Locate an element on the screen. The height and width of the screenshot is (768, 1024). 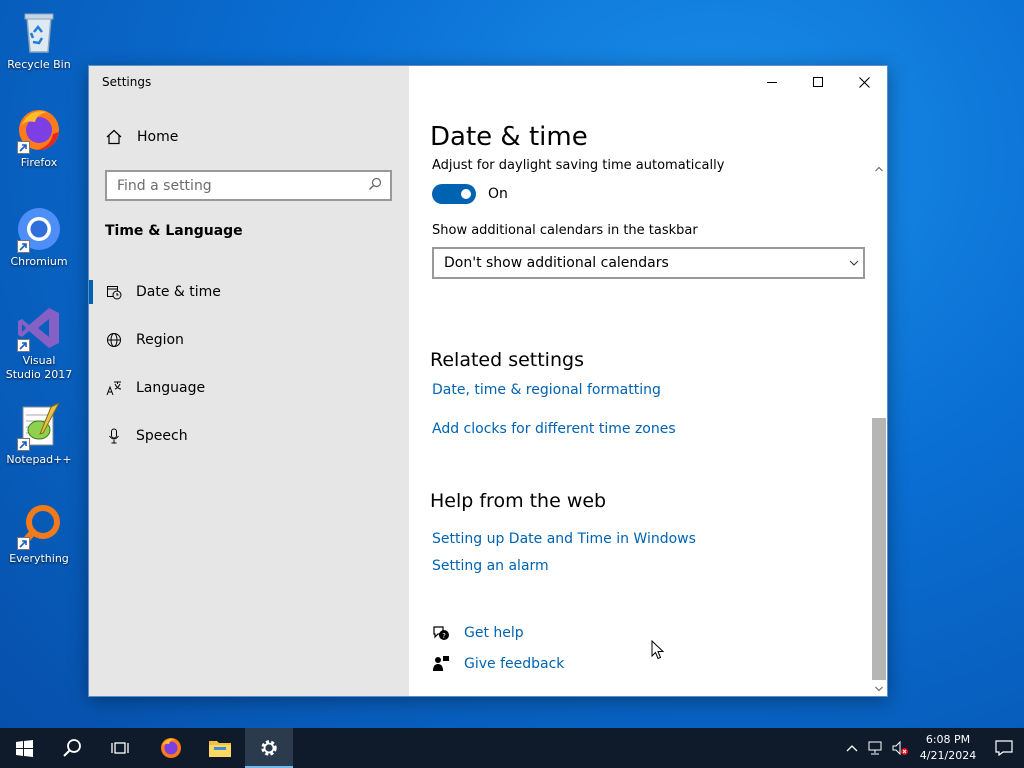
network-tray-button is located at coordinates (876, 748).